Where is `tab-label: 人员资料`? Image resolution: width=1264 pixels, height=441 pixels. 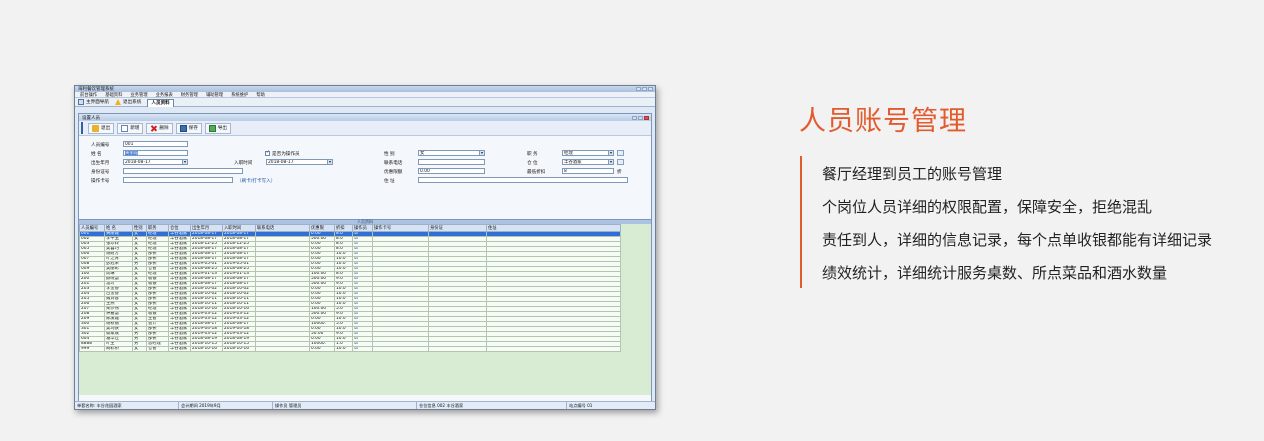
tab-label: 人员资料 is located at coordinates (160, 103).